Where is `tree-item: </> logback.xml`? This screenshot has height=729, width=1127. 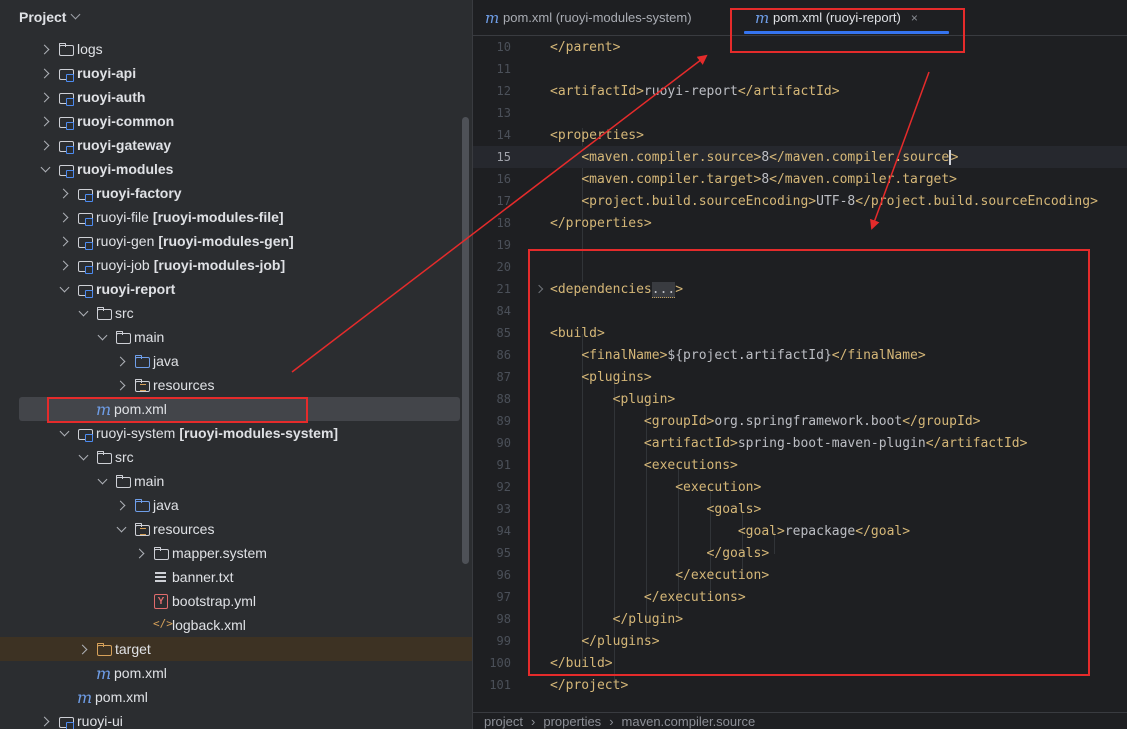
tree-item: </> logback.xml is located at coordinates (236, 625).